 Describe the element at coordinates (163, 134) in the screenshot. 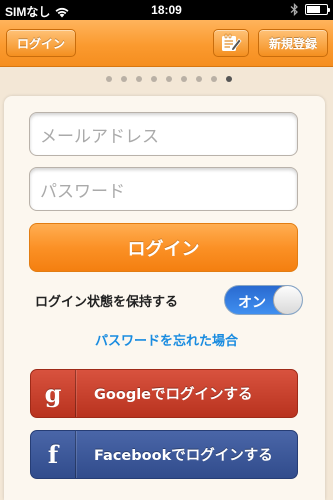

I see `email-input: メールアドレス` at that location.